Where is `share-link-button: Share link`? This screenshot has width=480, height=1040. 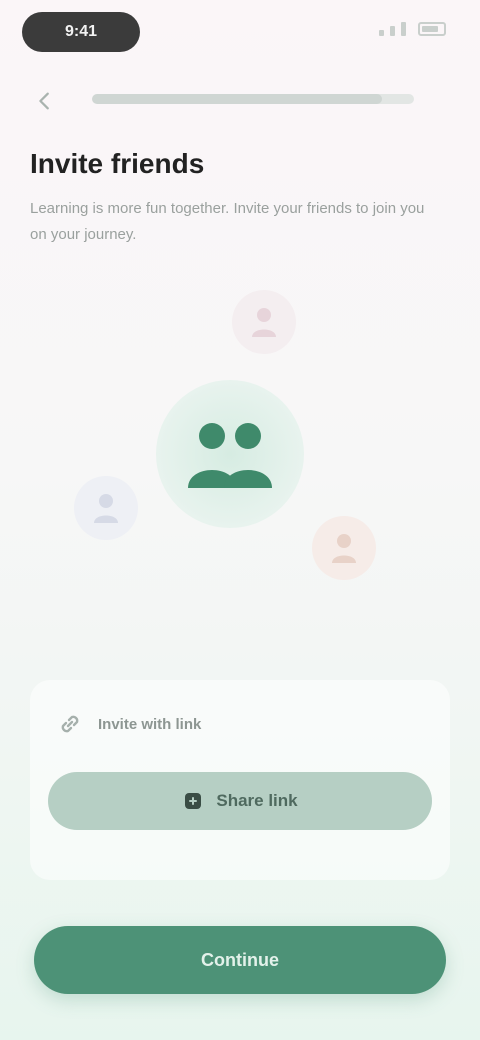 share-link-button: Share link is located at coordinates (240, 801).